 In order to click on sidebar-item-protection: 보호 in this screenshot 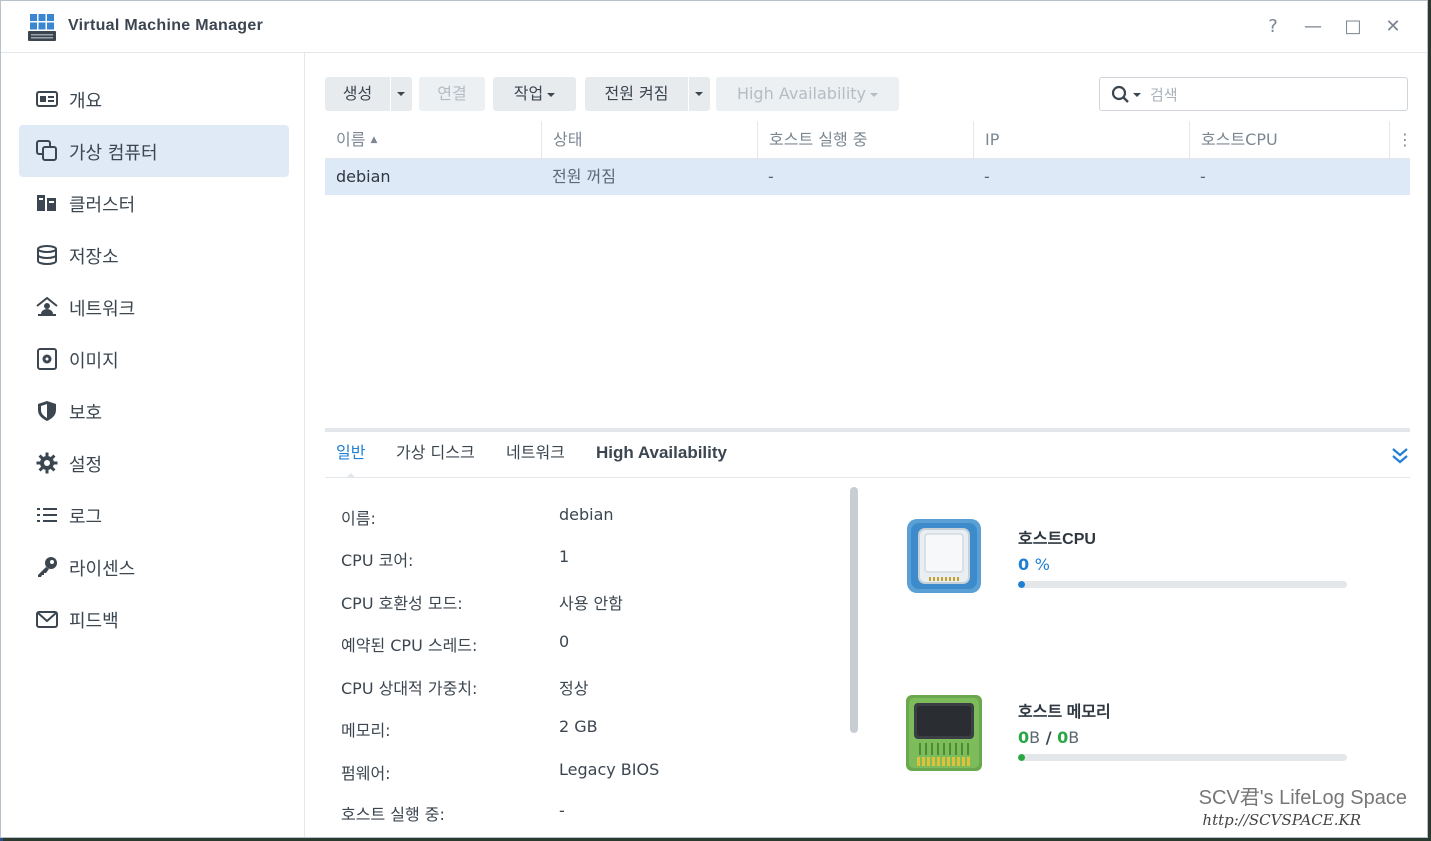, I will do `click(154, 411)`.